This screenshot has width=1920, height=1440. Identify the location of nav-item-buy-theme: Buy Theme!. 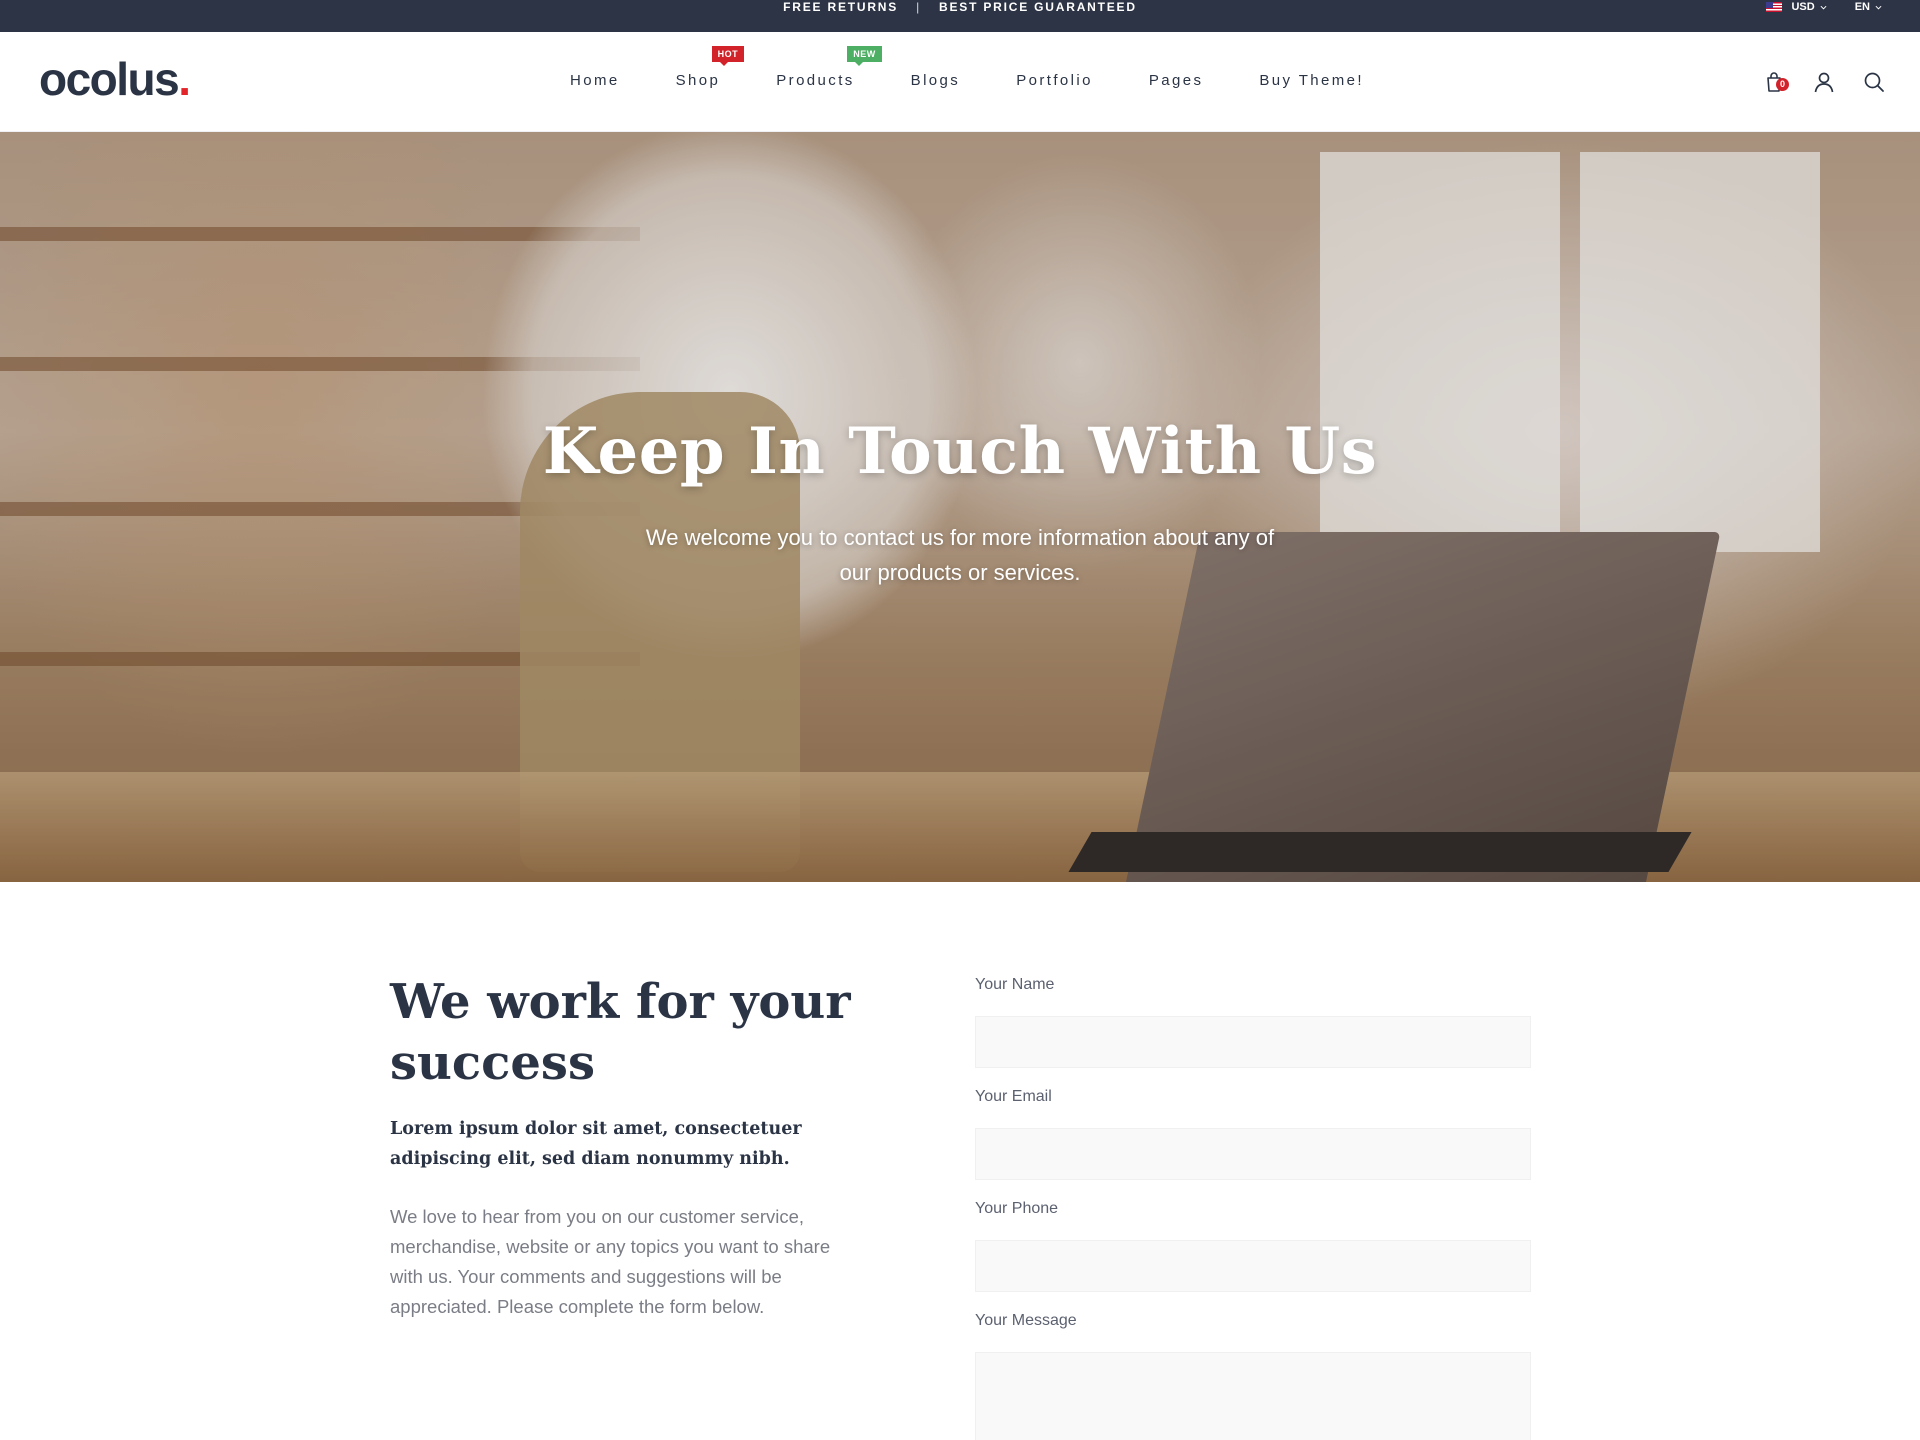
(1311, 80).